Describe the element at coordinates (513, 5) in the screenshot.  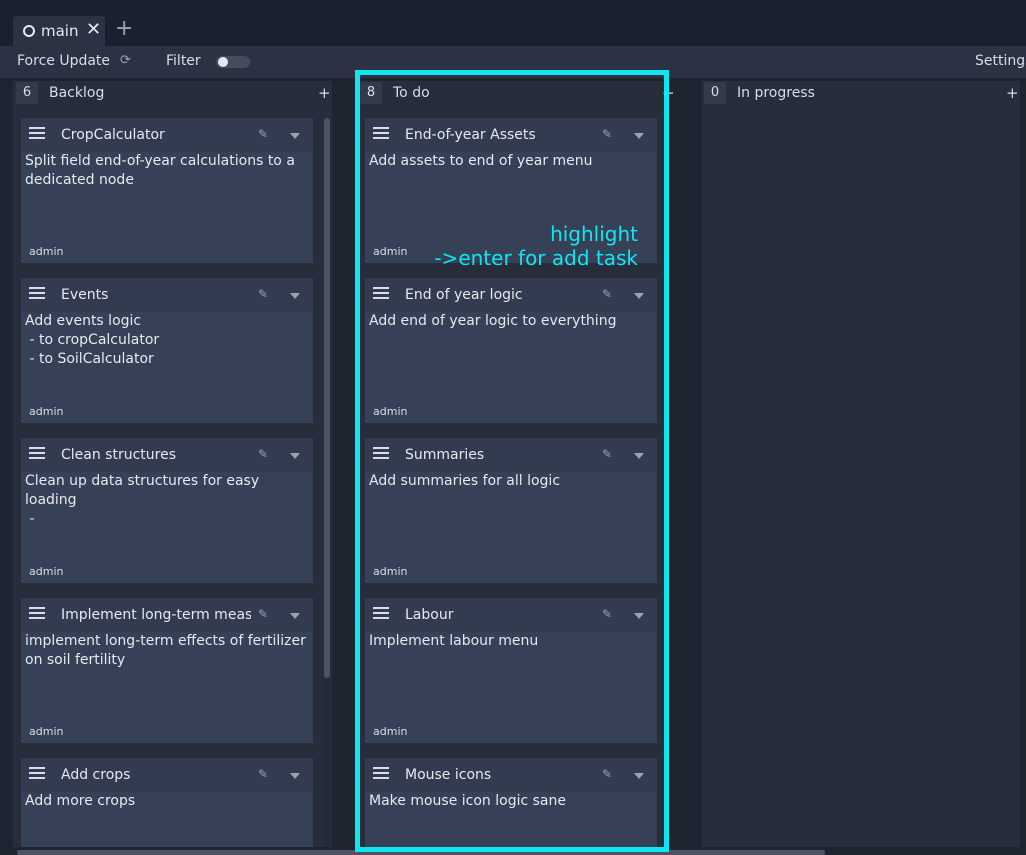
I see `top-editor-strip` at that location.